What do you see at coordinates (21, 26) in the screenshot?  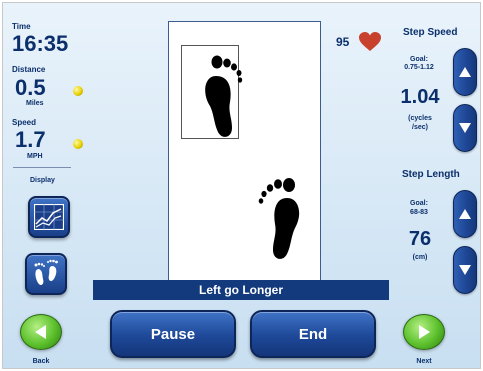 I see `time-label: Time` at bounding box center [21, 26].